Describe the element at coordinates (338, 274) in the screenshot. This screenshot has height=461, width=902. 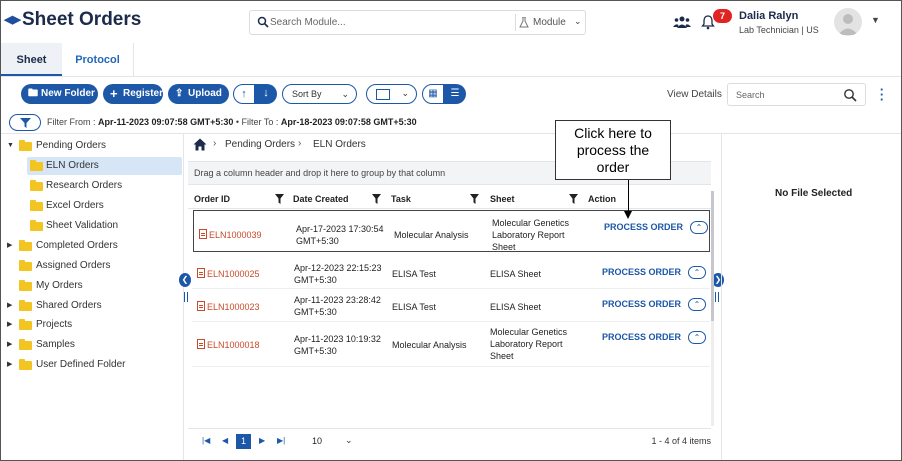
I see `date-created: Apr-12-2023 22:15:23 GMT+5:30` at that location.